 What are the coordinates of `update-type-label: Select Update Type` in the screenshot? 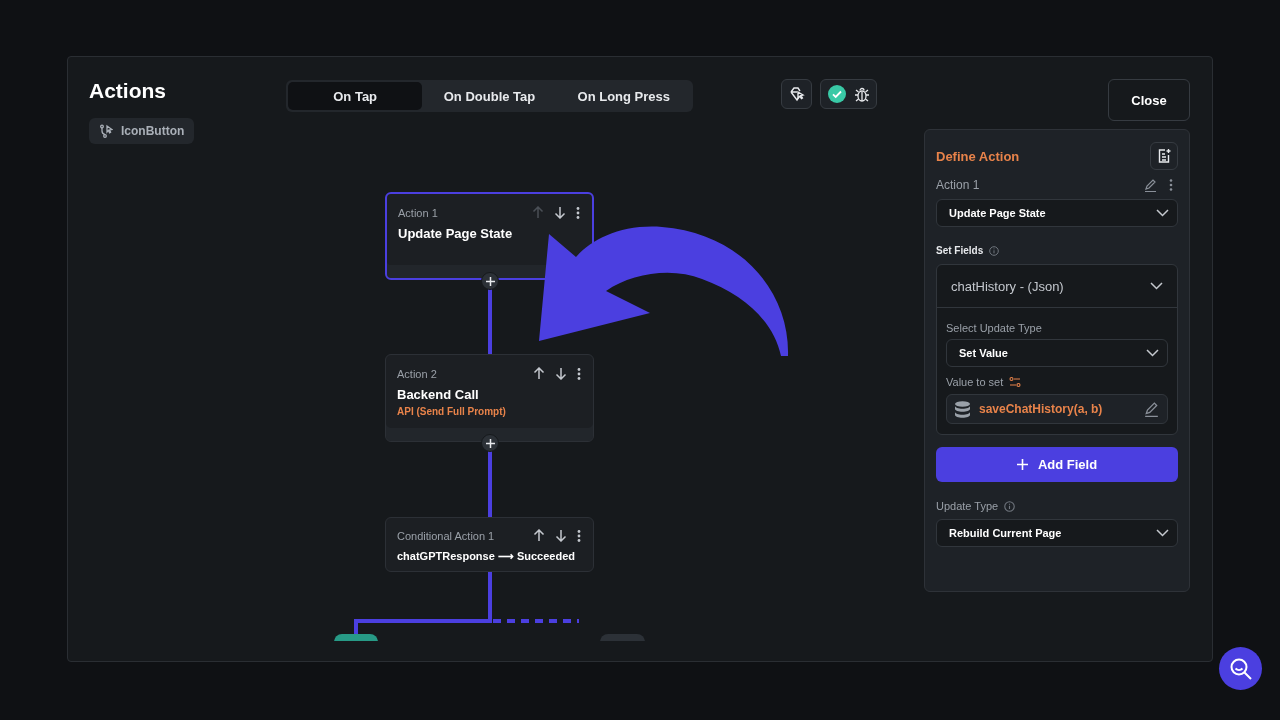 It's located at (994, 328).